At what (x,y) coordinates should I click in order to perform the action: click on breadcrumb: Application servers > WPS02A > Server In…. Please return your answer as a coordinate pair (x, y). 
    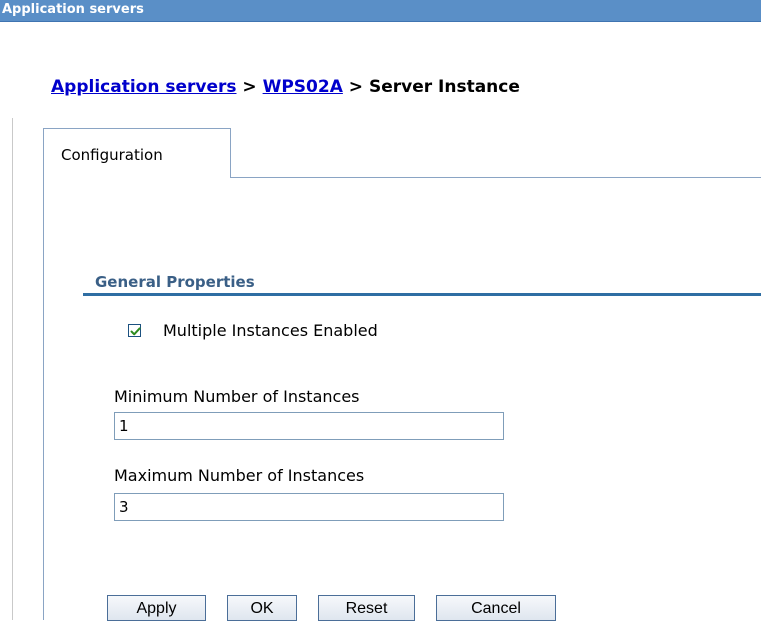
    Looking at the image, I should click on (285, 87).